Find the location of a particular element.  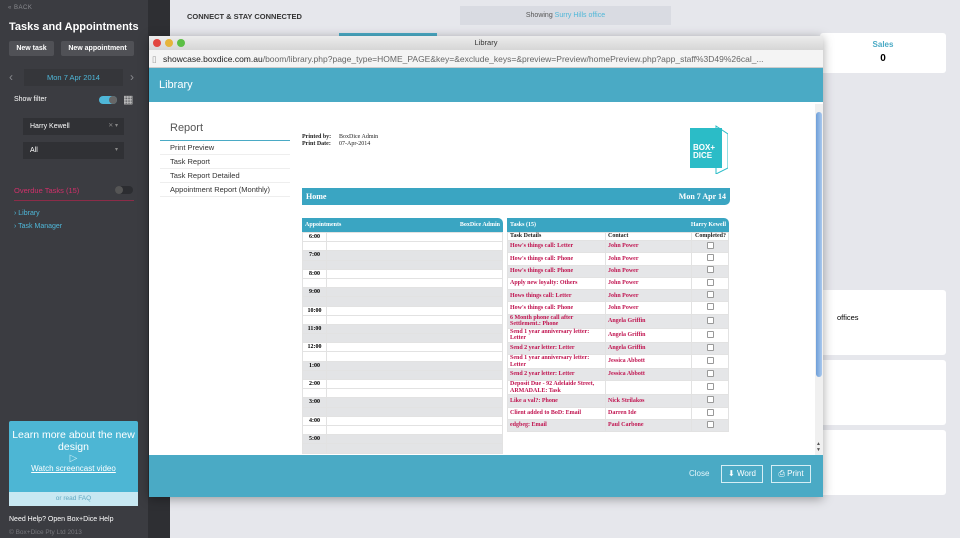

close-window-icon is located at coordinates (157, 43).